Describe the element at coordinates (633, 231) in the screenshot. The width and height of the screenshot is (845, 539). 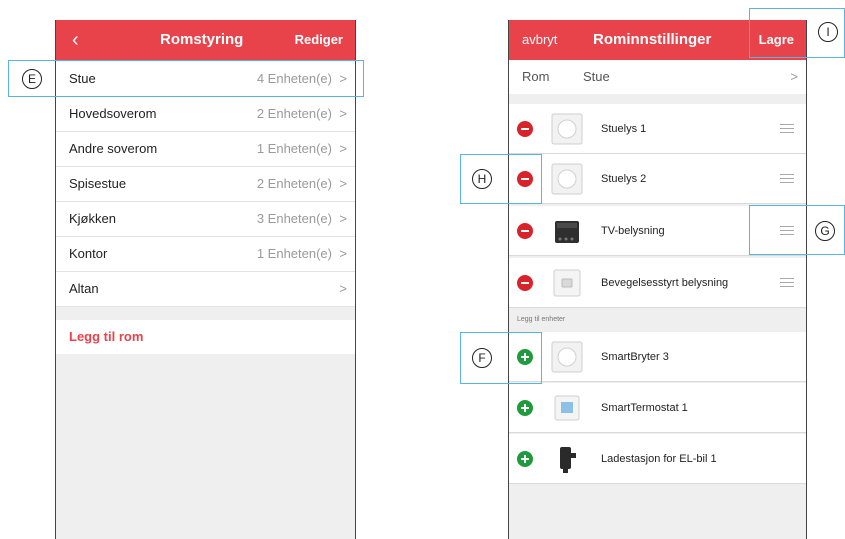
I see `device-name: TV-belysning` at that location.